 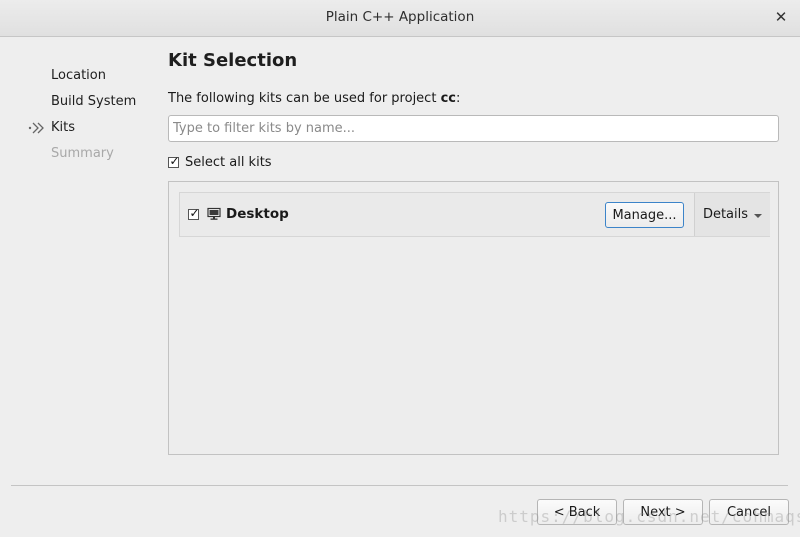 I want to click on monitor-icon, so click(x=214, y=213).